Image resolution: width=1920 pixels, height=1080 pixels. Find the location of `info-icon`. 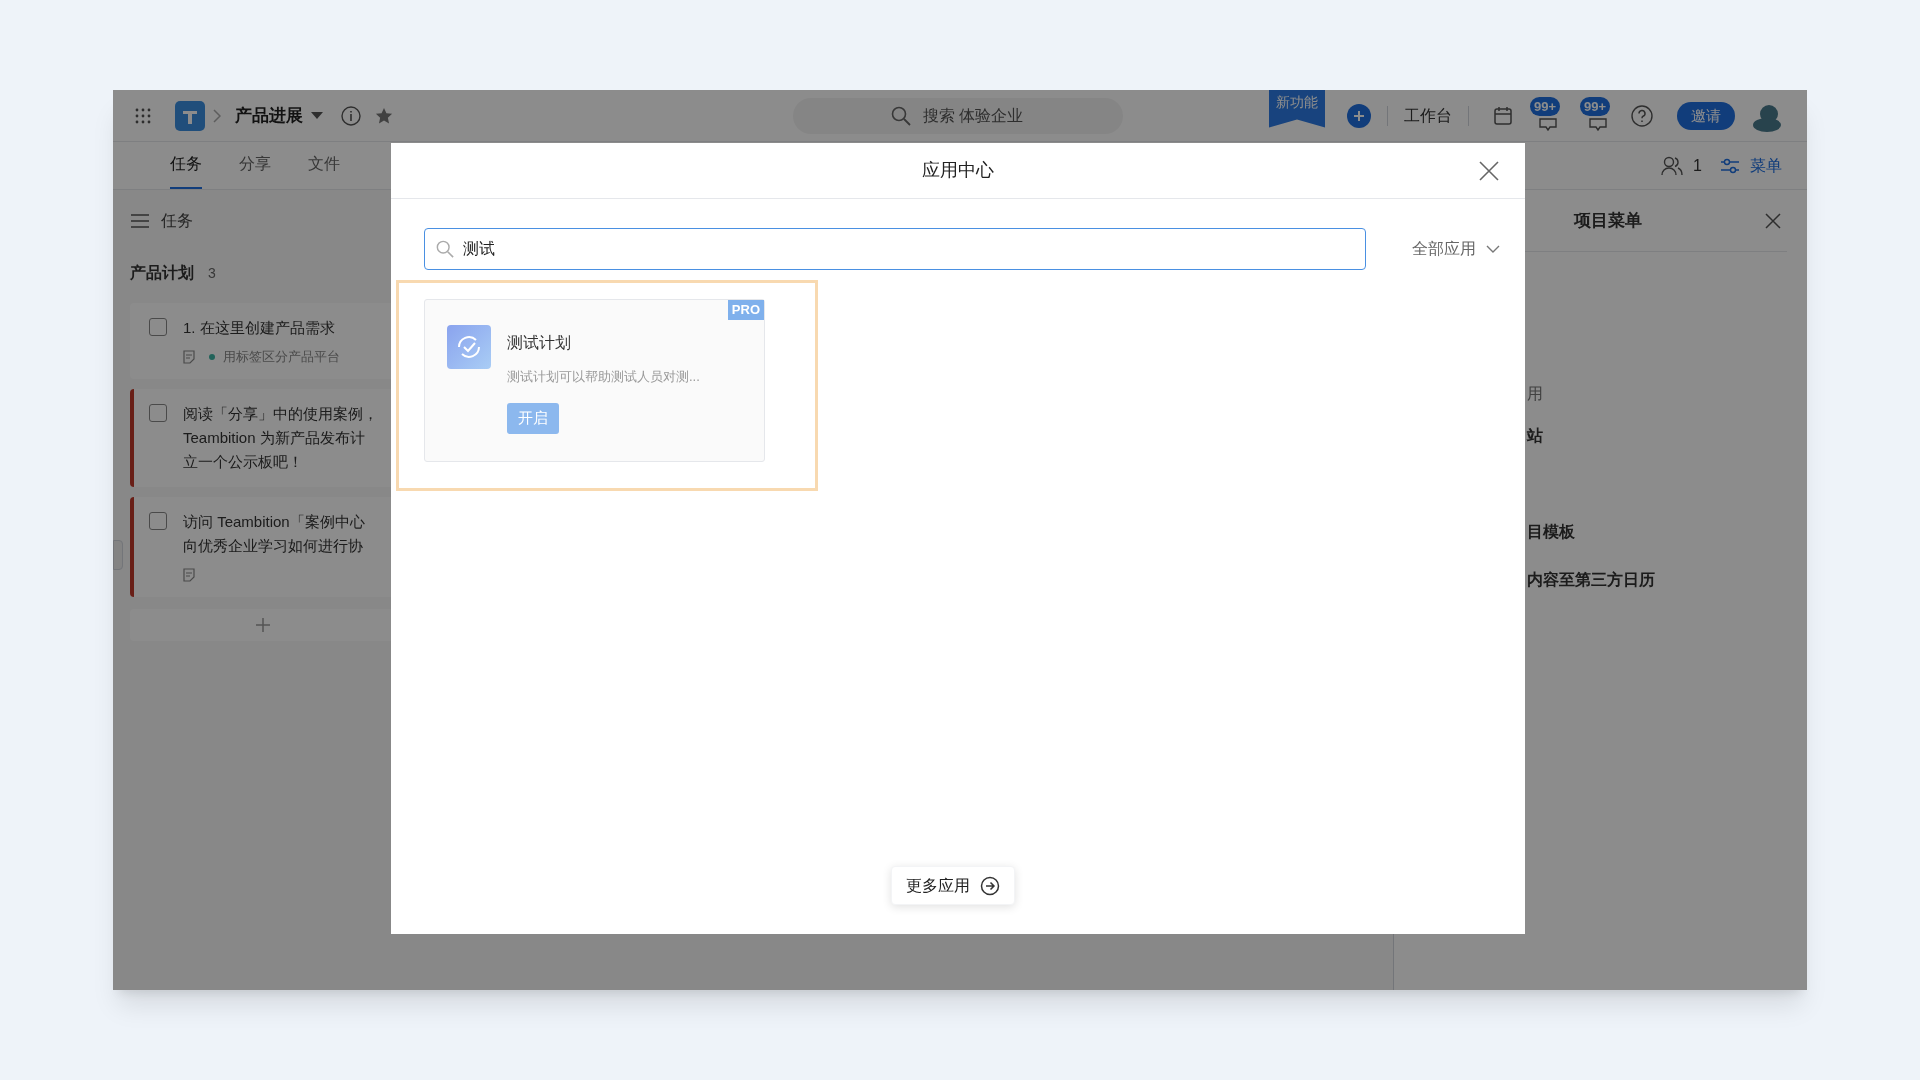

info-icon is located at coordinates (351, 115).